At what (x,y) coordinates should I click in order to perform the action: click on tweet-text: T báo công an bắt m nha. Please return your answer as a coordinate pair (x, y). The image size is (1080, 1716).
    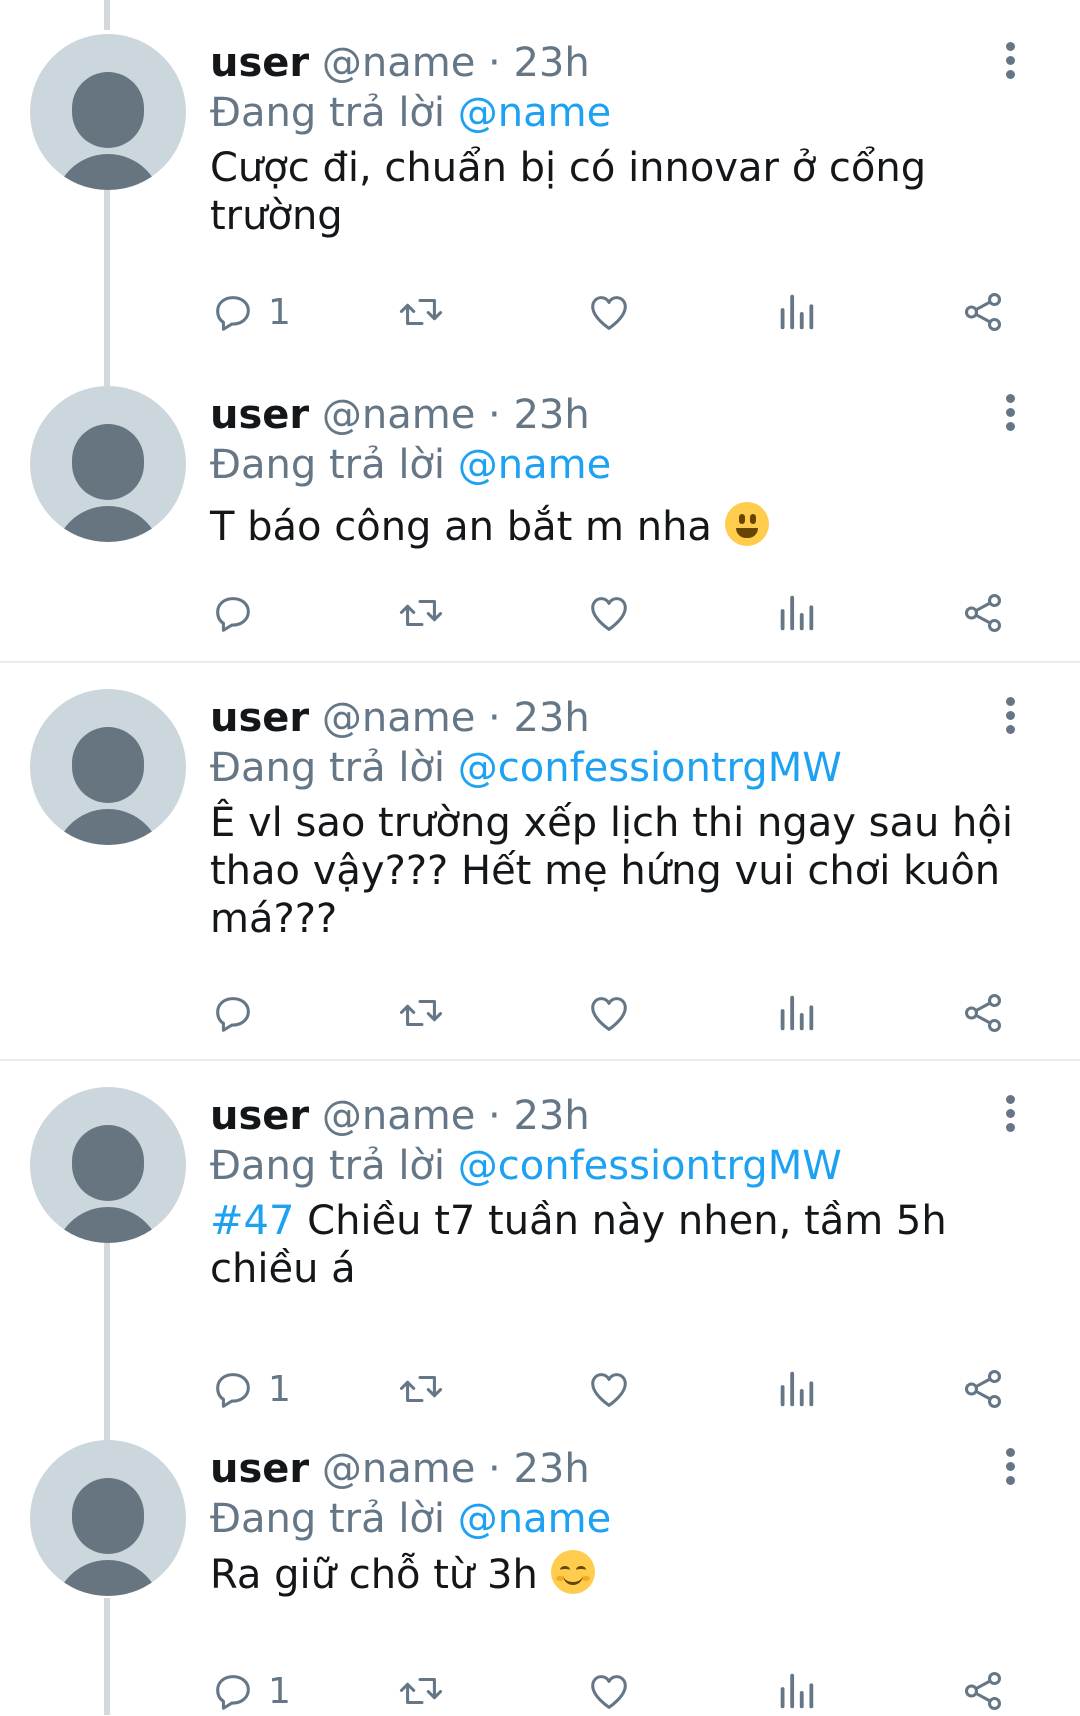
    Looking at the image, I should click on (625, 526).